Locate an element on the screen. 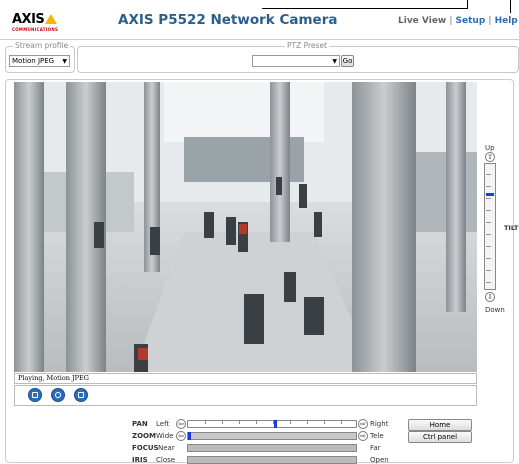 This screenshot has height=464, width=519. video-status-bar: Playing, Motion JPEG is located at coordinates (245, 378).